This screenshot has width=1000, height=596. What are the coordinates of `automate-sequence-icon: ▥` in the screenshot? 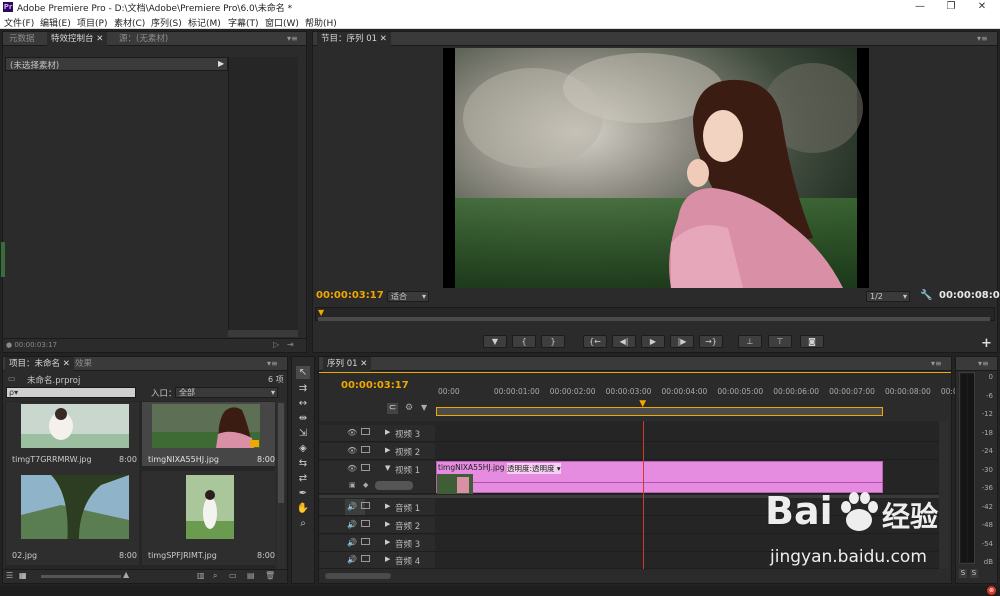 It's located at (201, 575).